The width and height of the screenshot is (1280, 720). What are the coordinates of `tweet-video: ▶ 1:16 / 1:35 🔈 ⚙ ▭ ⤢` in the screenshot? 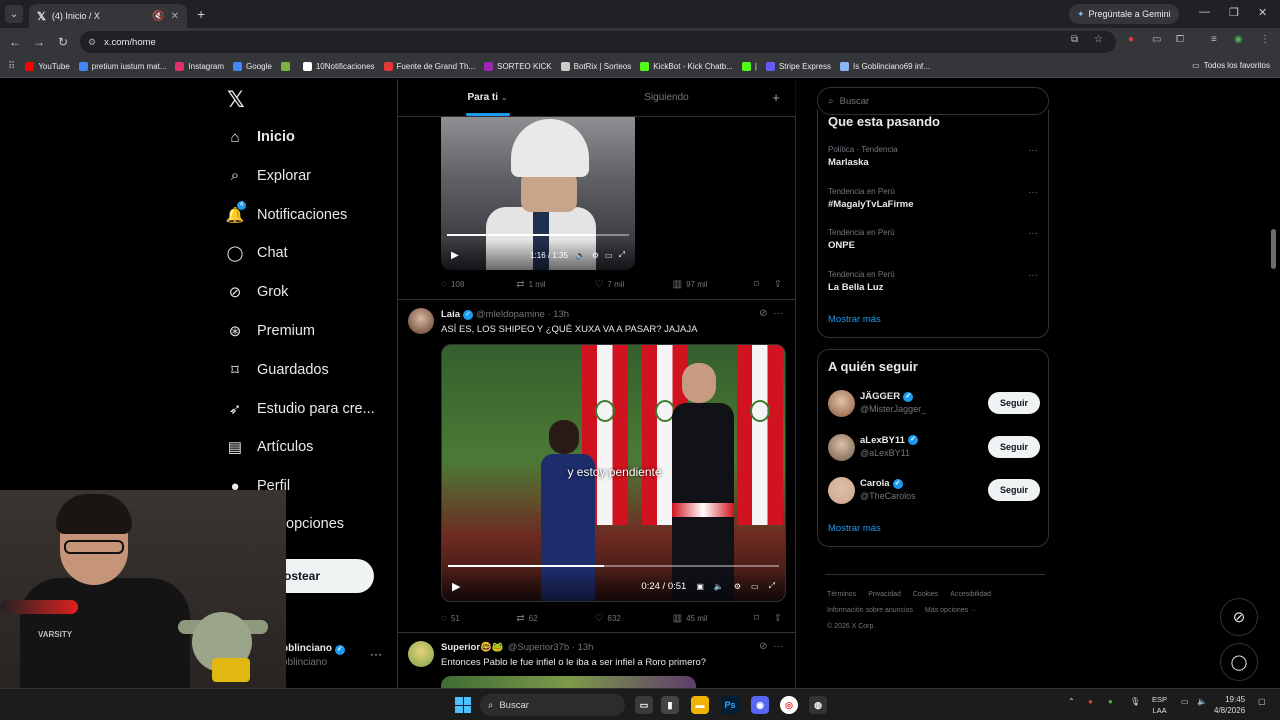 It's located at (538, 193).